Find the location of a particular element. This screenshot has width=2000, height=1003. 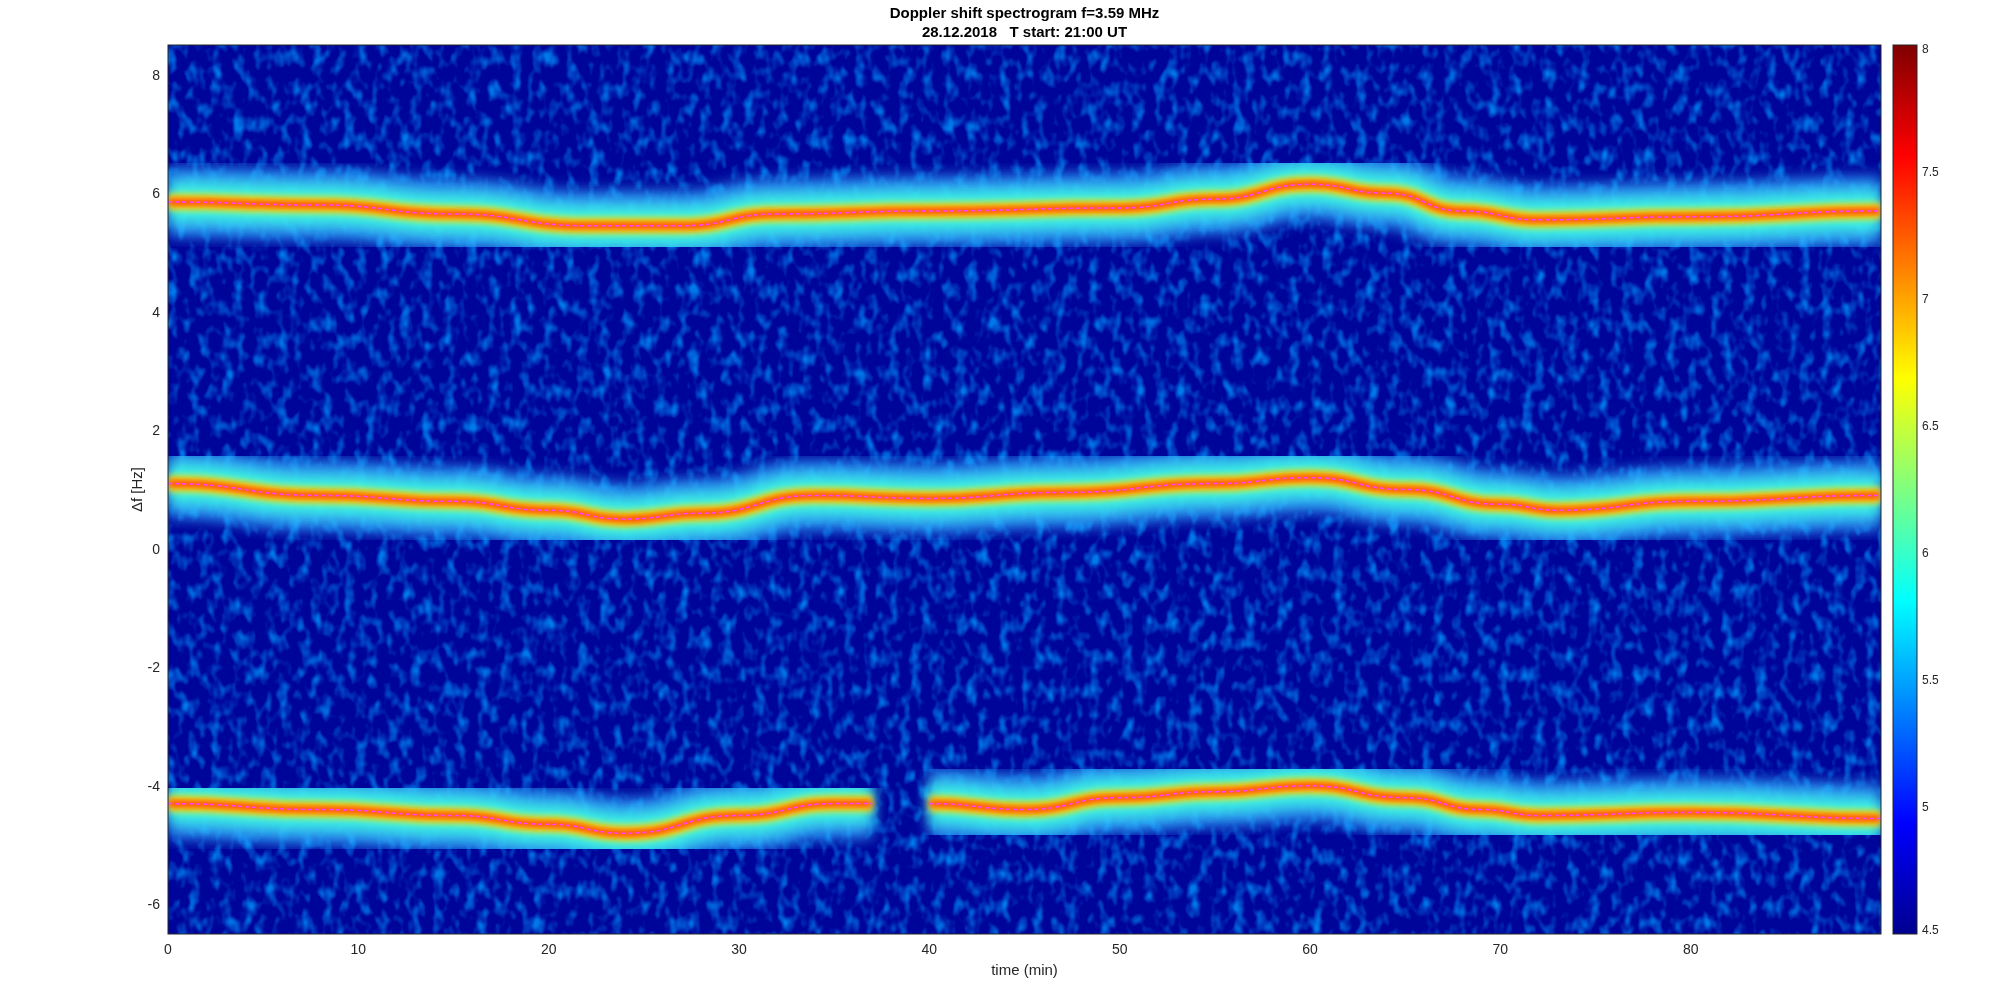

colorbar-tick-label: 6.5 is located at coordinates (1930, 426).